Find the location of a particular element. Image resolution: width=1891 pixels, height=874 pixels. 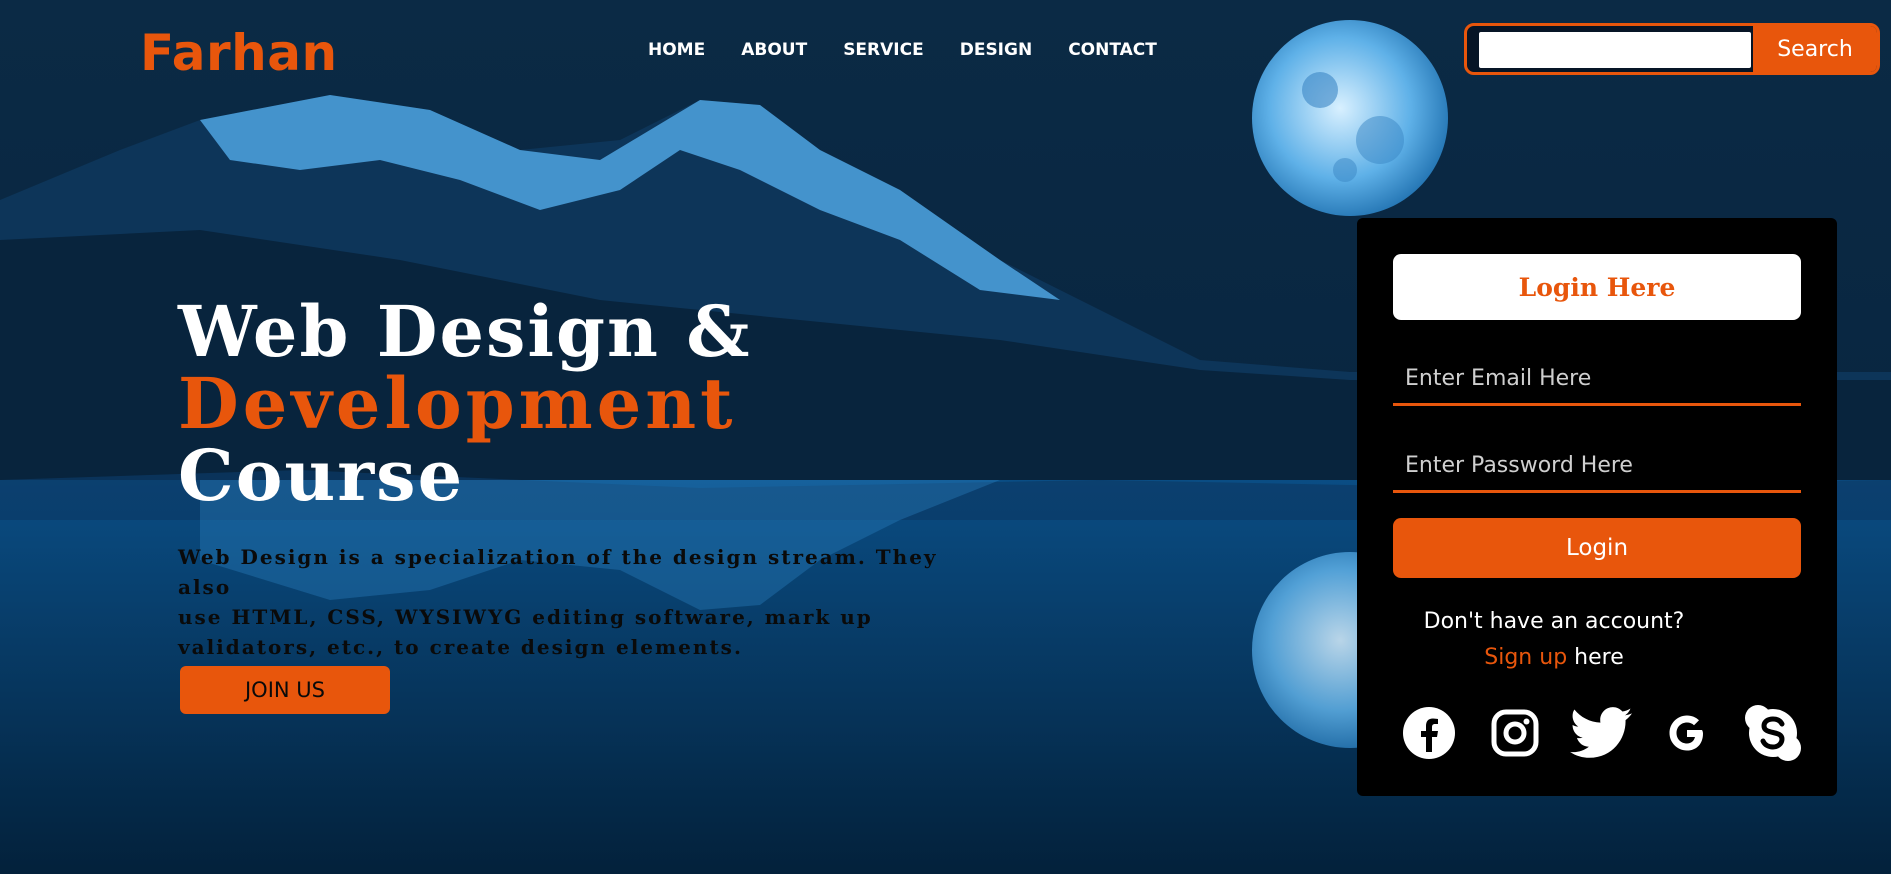

moon is located at coordinates (1350, 118).